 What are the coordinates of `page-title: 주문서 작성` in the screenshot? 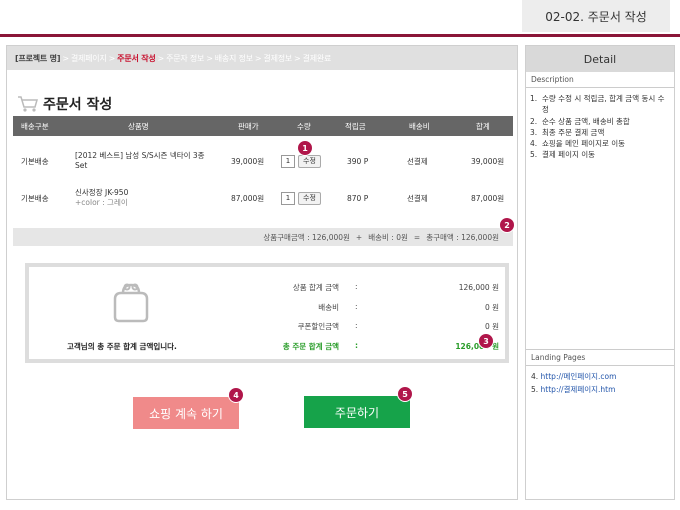 It's located at (78, 105).